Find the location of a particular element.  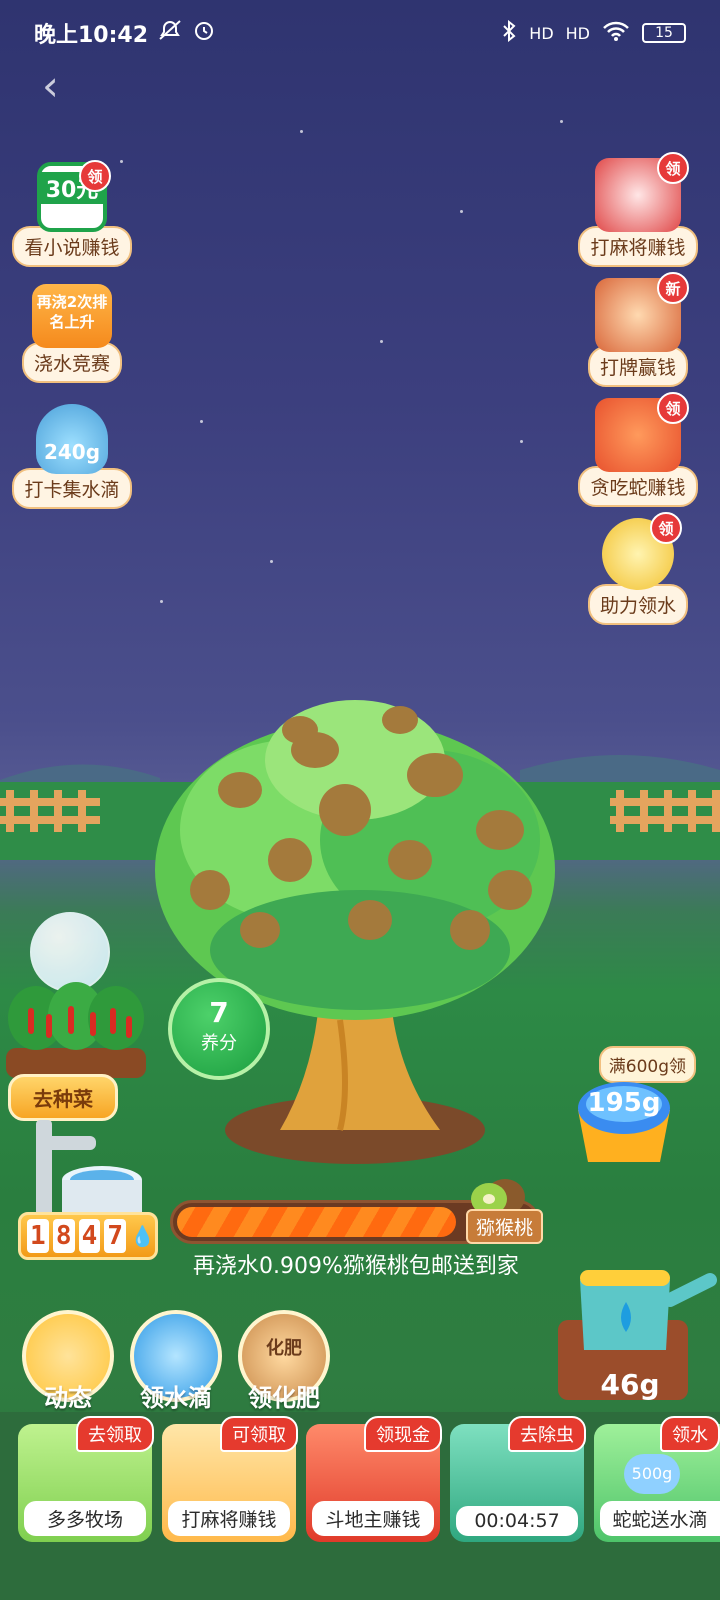

task-snake: 领 贪吃蛇赚钱 is located at coordinates (638, 449).